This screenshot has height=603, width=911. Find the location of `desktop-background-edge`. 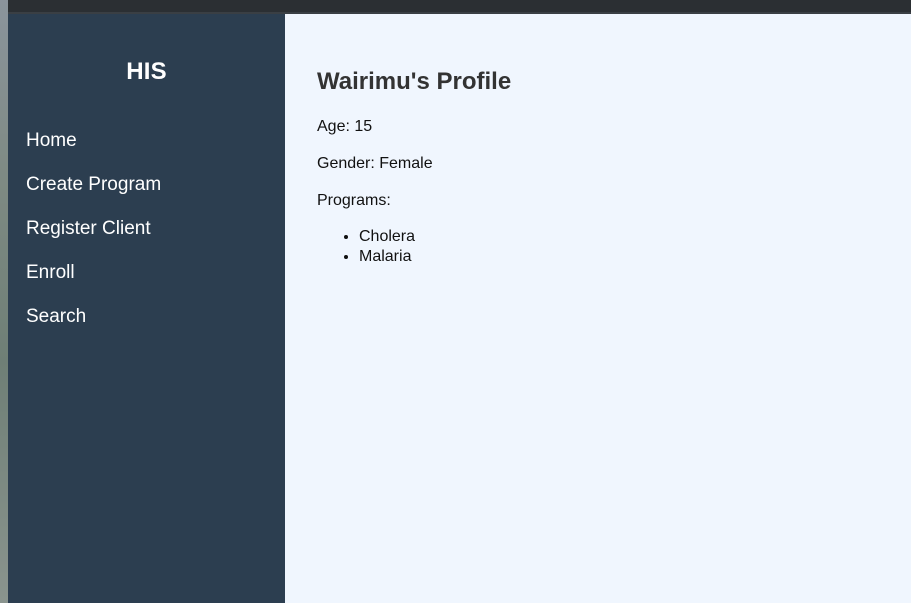

desktop-background-edge is located at coordinates (4, 301).